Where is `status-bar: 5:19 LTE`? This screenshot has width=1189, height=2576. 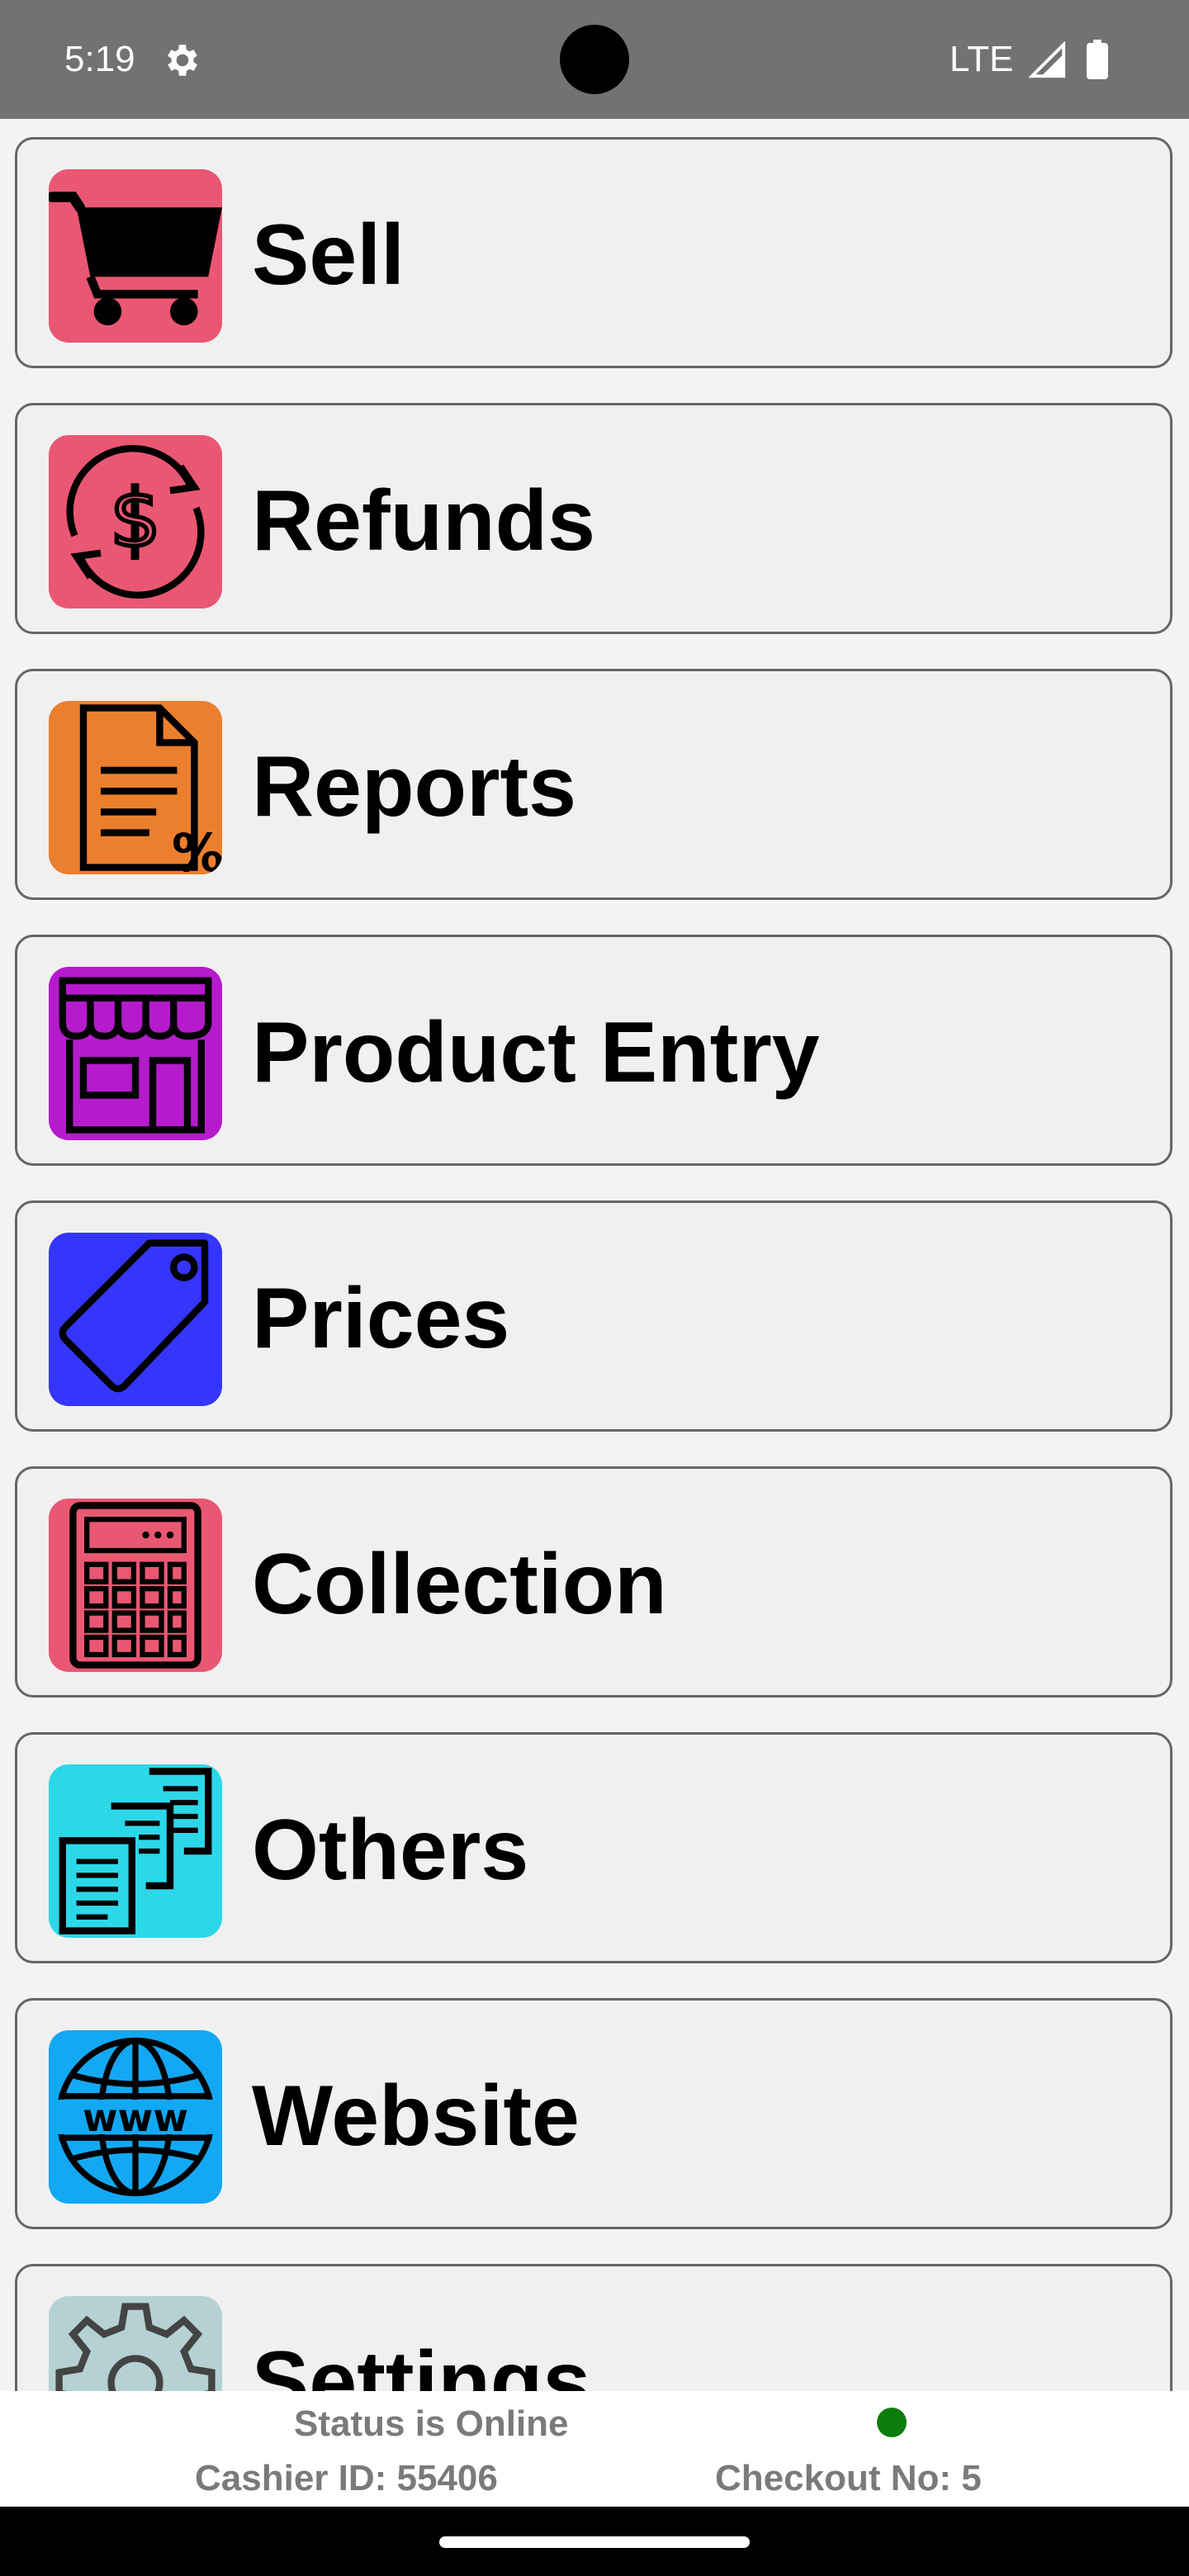 status-bar: 5:19 LTE is located at coordinates (594, 59).